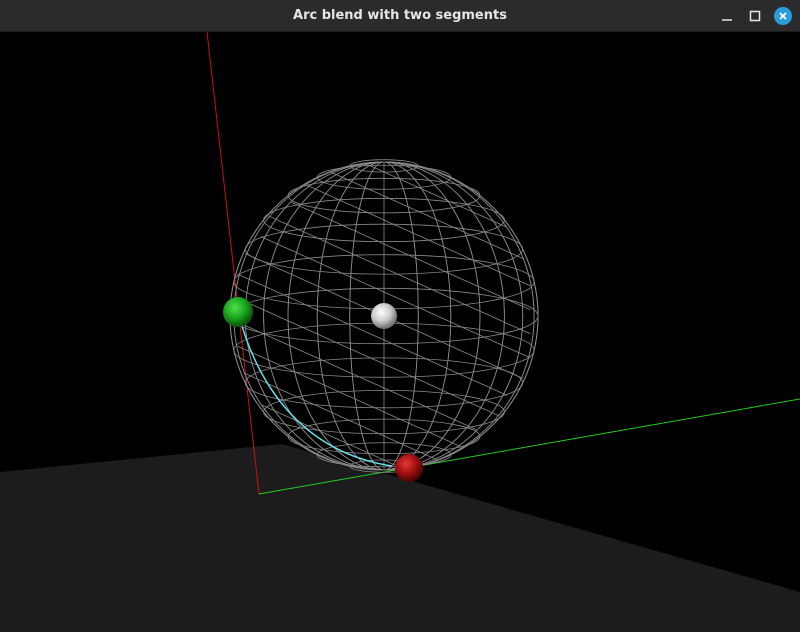  What do you see at coordinates (727, 16) in the screenshot?
I see `minimize-button` at bounding box center [727, 16].